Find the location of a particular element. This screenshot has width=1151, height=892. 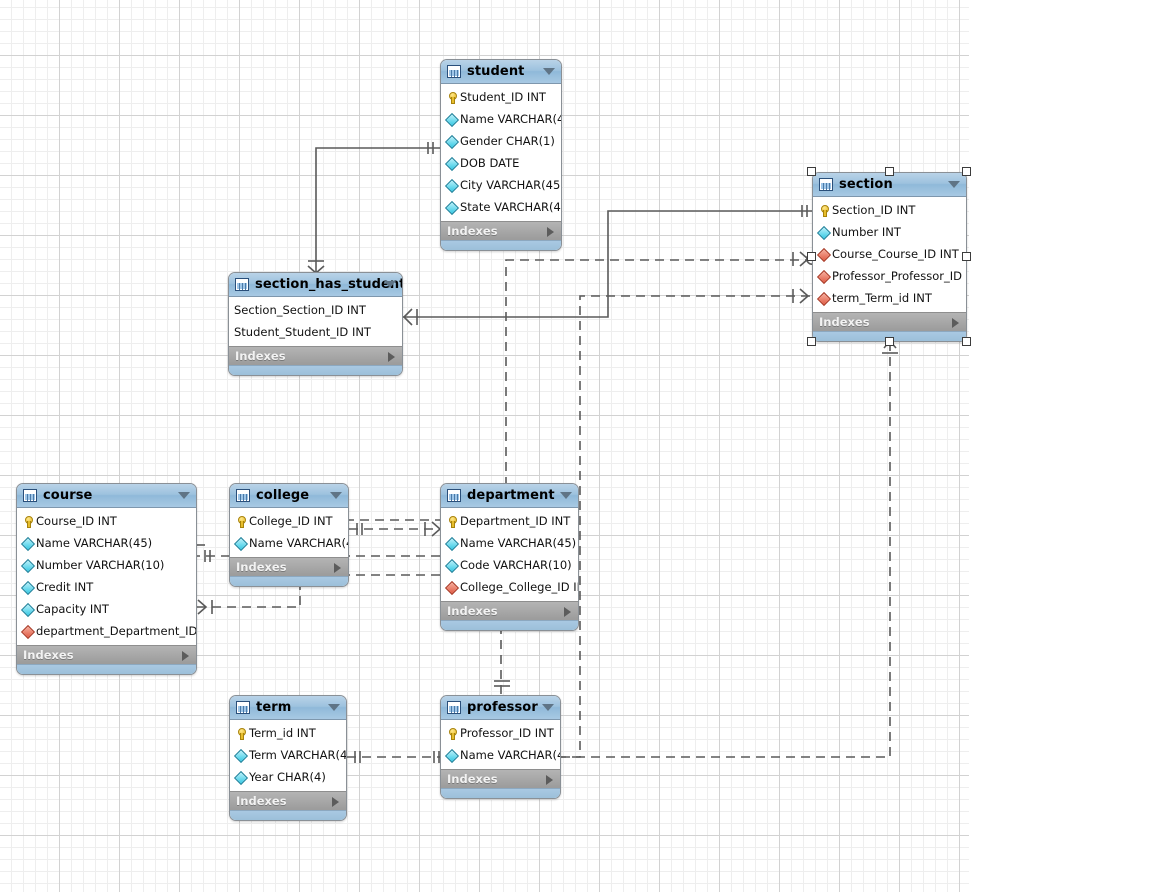

column-label: Section_Section_ID INT is located at coordinates (300, 310).